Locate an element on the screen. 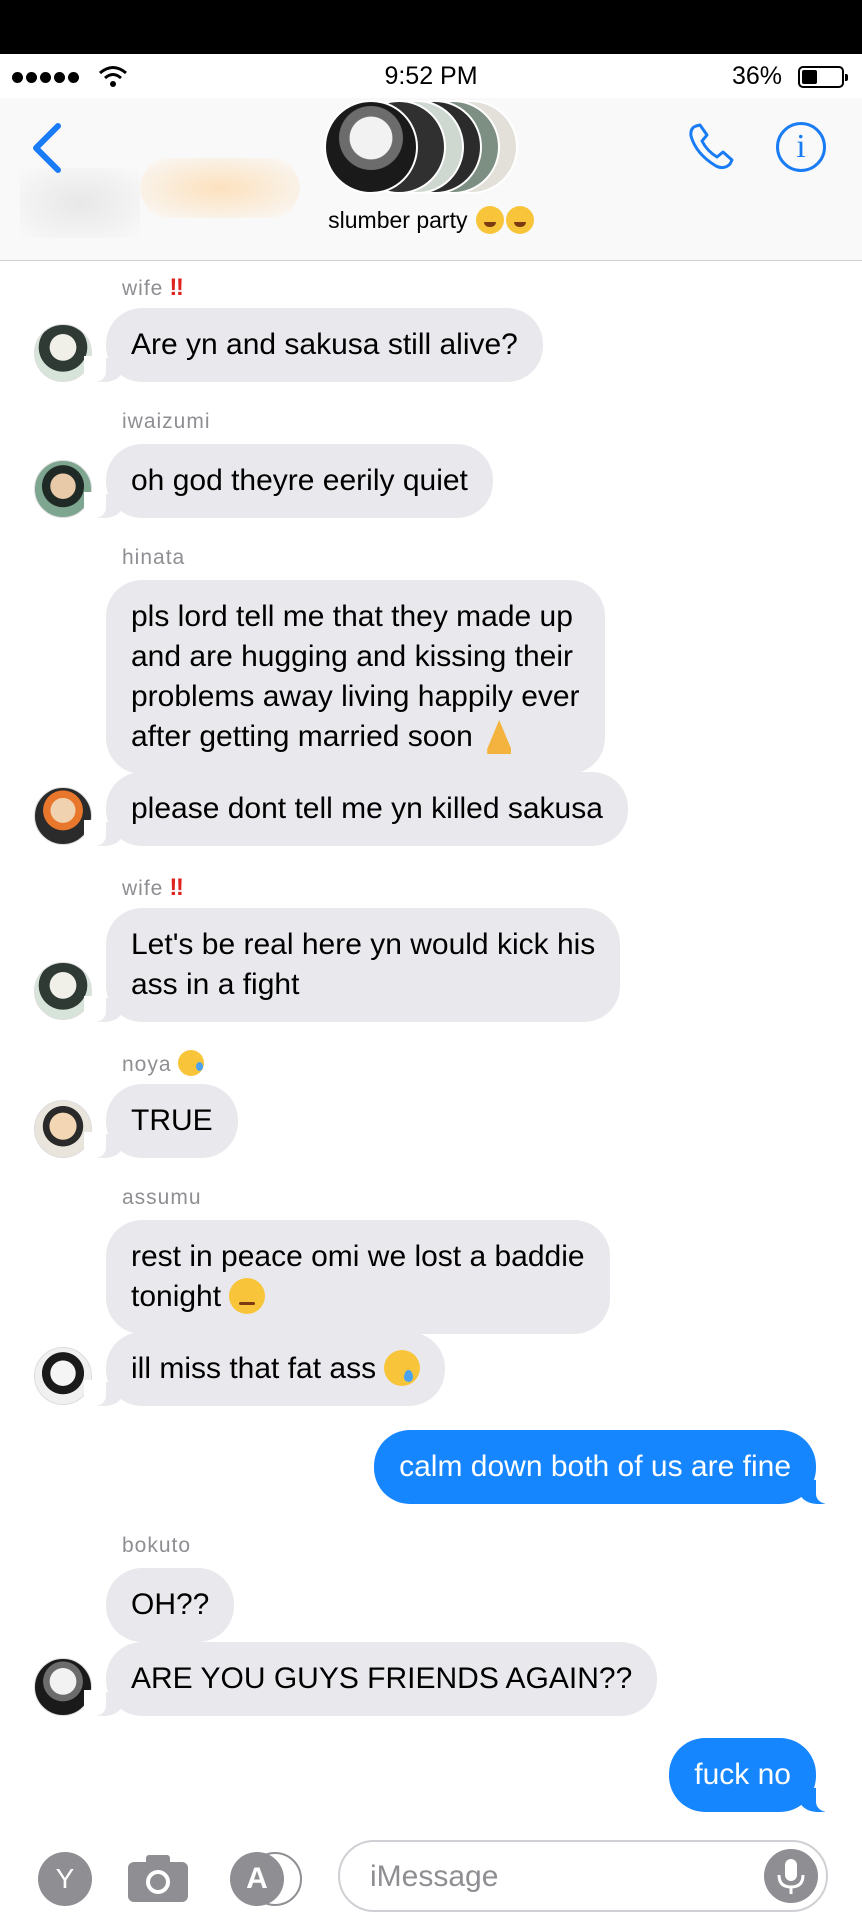  message-bubble: oh god theyre eerily quiet is located at coordinates (288, 481).